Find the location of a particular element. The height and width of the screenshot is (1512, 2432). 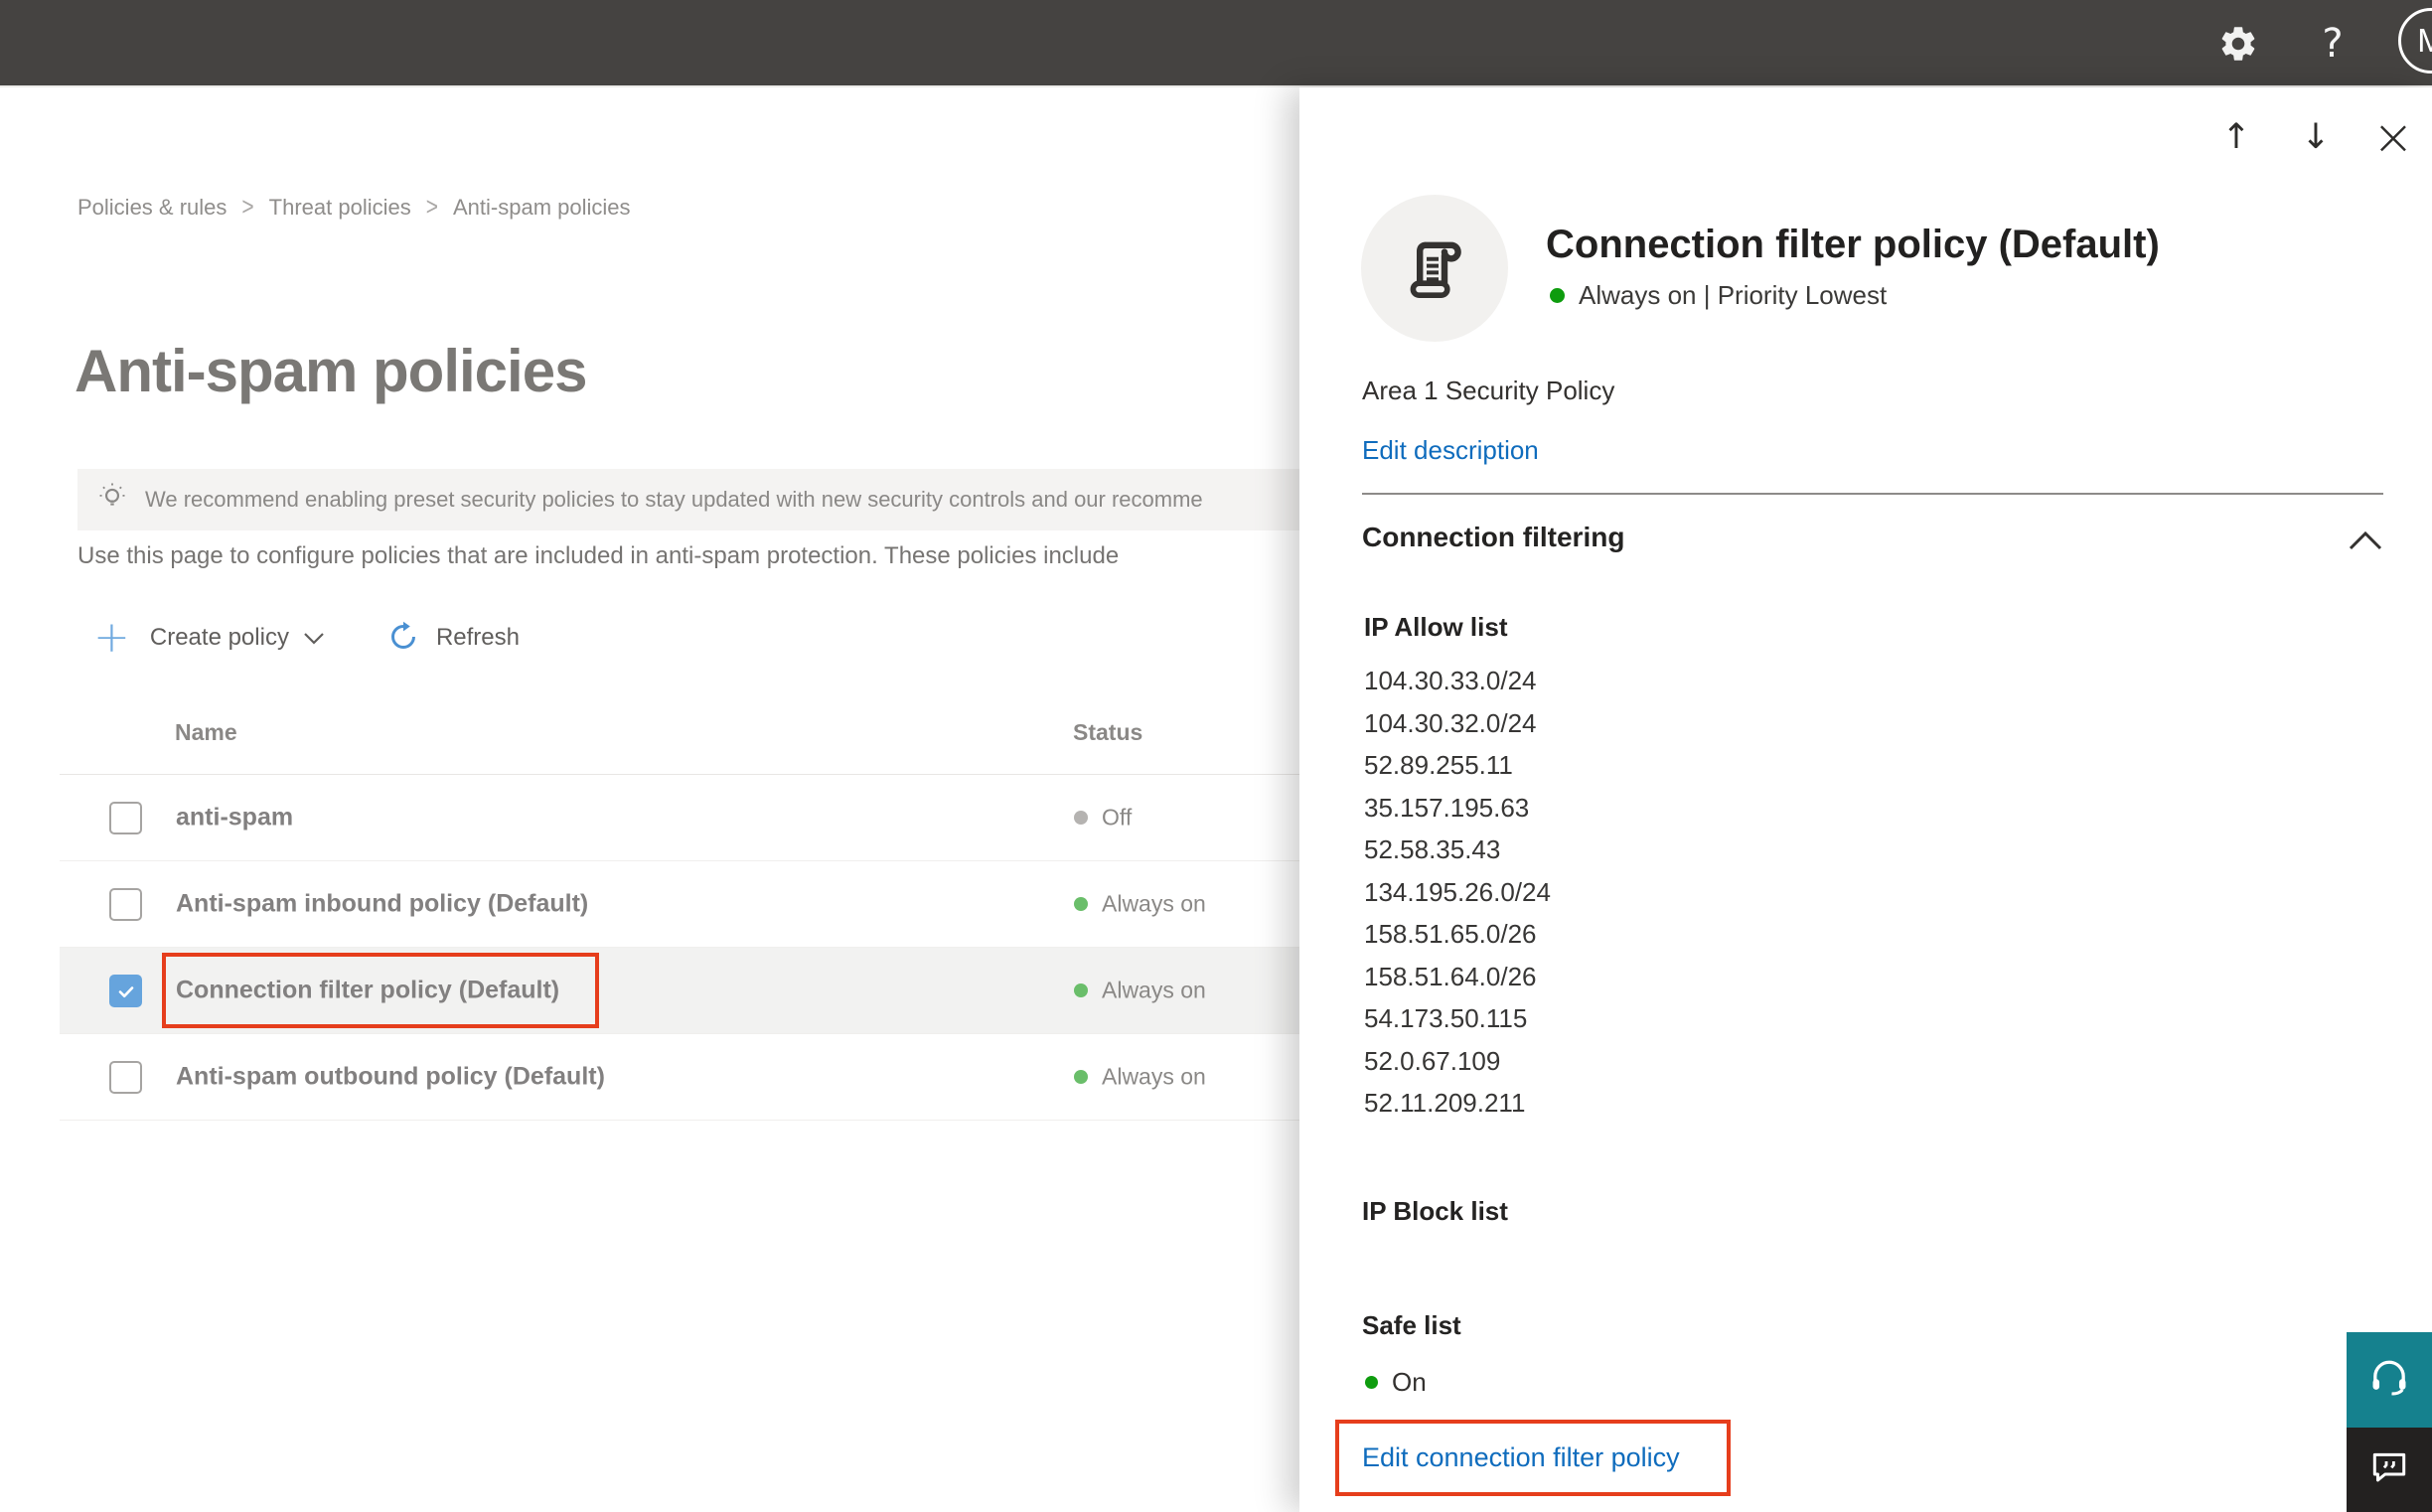

settings-gear-icon is located at coordinates (2238, 44).